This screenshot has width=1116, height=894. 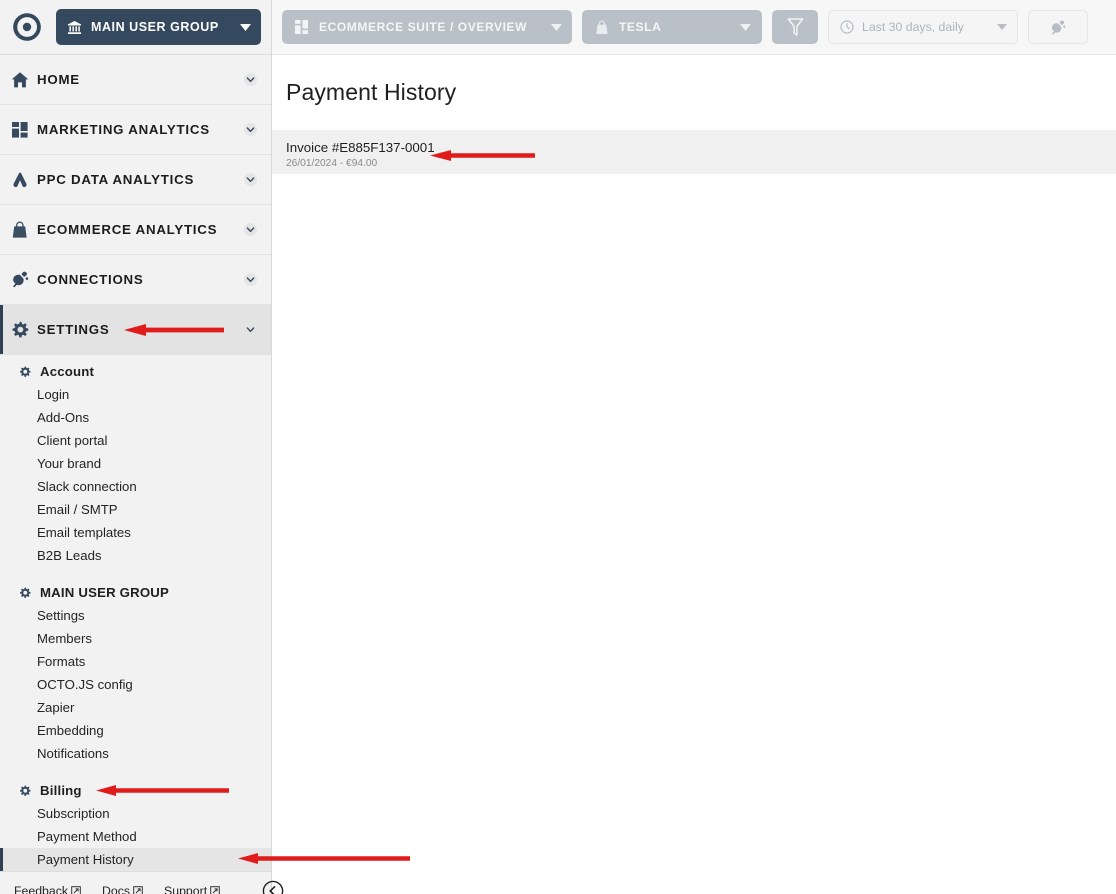 I want to click on sidebar-item-marketing-analytics: MARKETING ANALYTICS, so click(x=135, y=130).